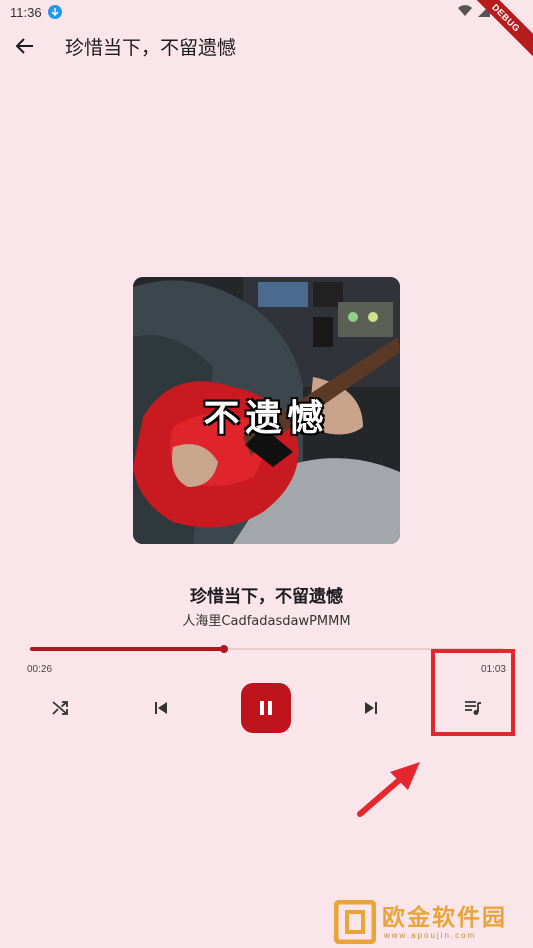  I want to click on app-bar: 珍惜当下，不留遗憾, so click(266, 46).